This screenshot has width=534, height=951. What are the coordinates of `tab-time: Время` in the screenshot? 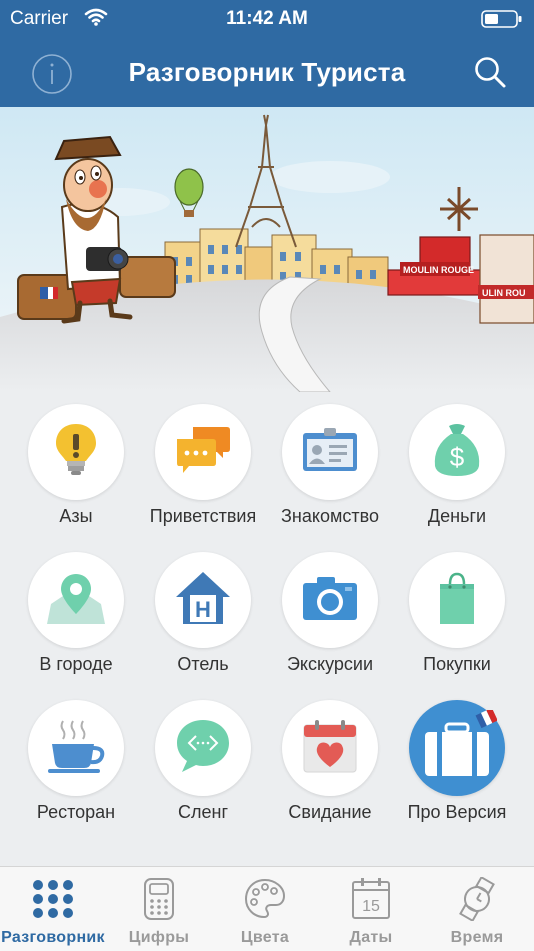 It's located at (477, 909).